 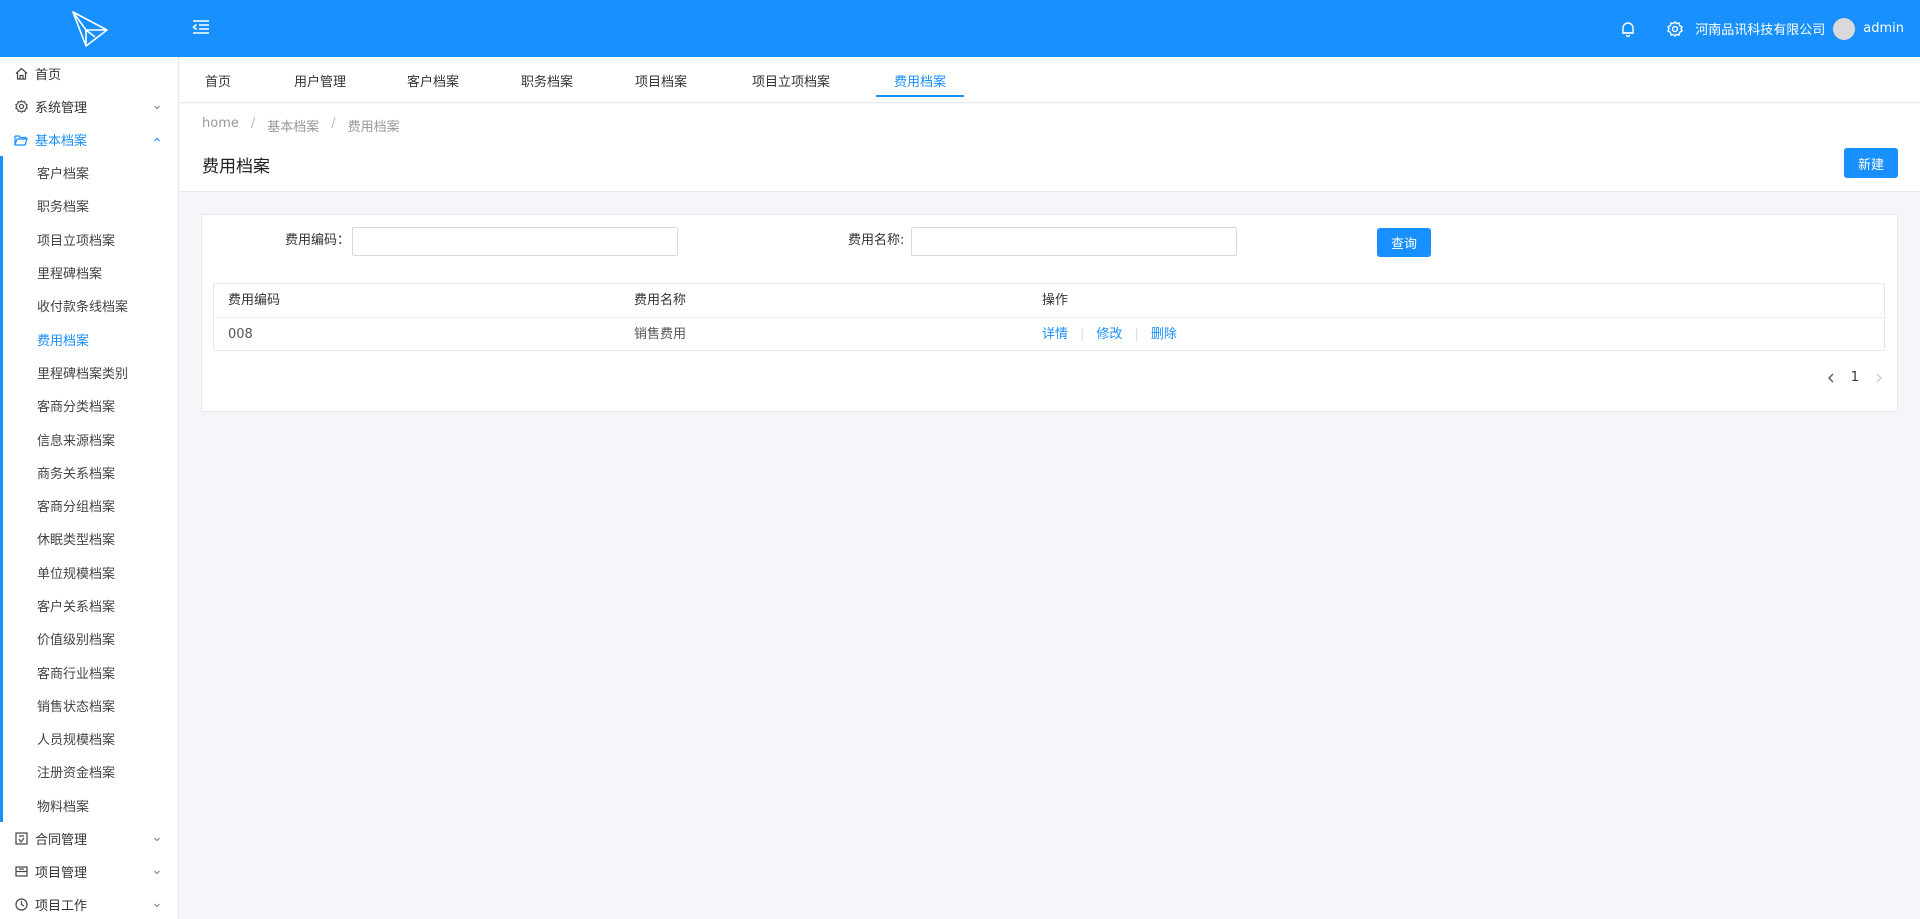 I want to click on company-name: 河南品讯科技有限公司, so click(x=1760, y=30).